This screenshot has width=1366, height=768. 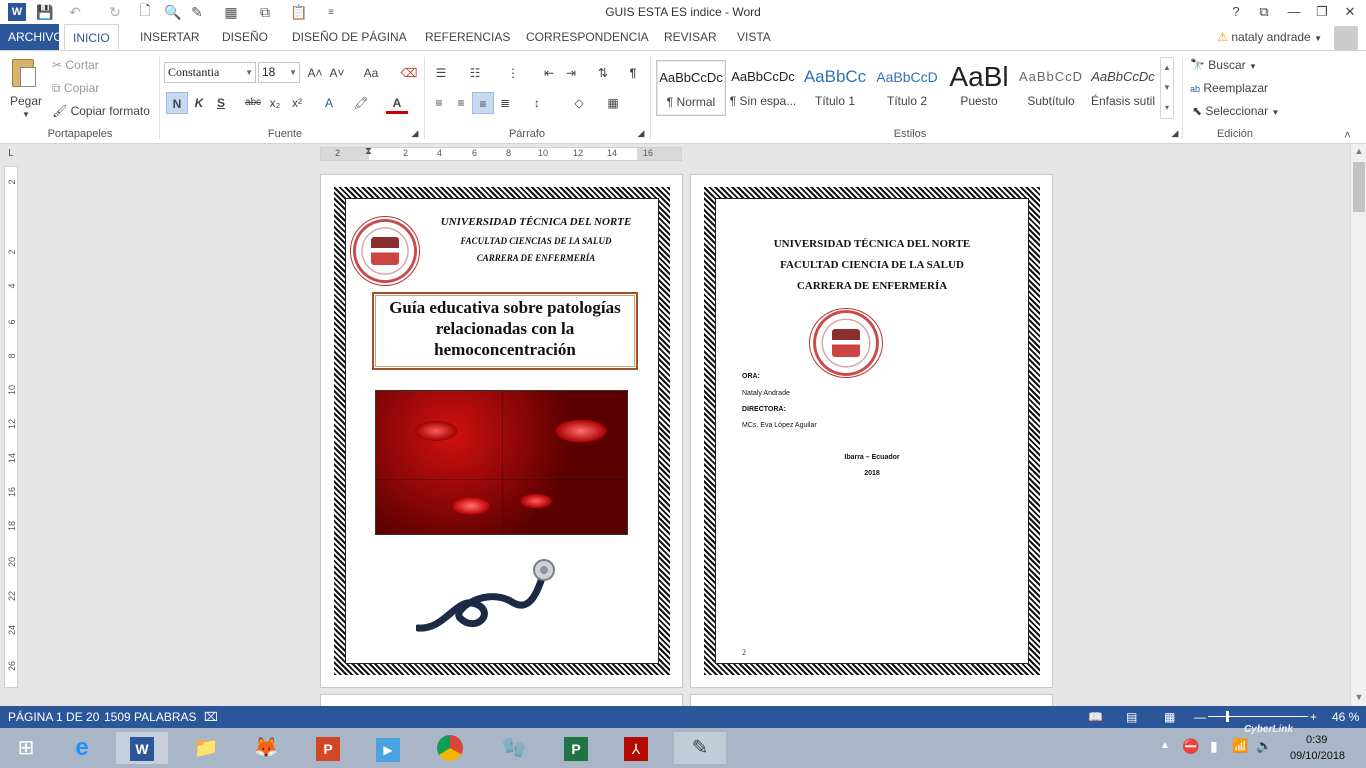 I want to click on bold-button: N, so click(x=177, y=103).